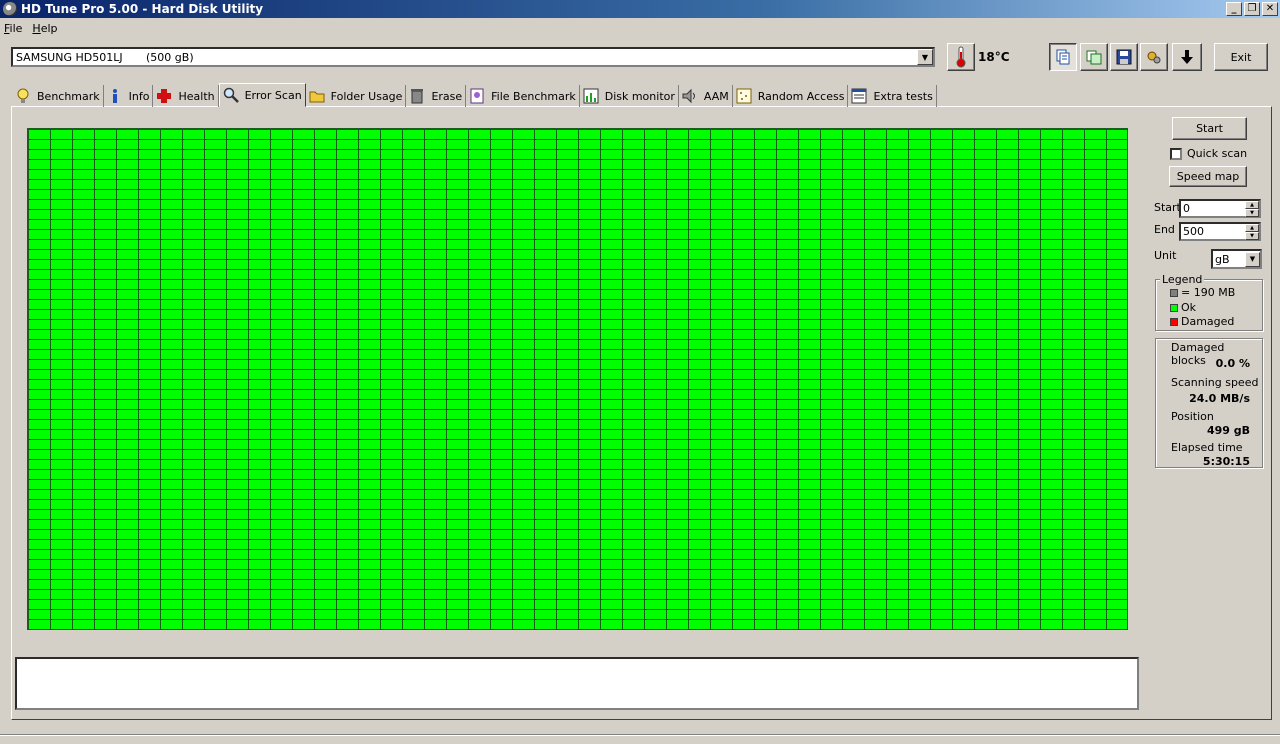  I want to click on copy-text-button, so click(1063, 57).